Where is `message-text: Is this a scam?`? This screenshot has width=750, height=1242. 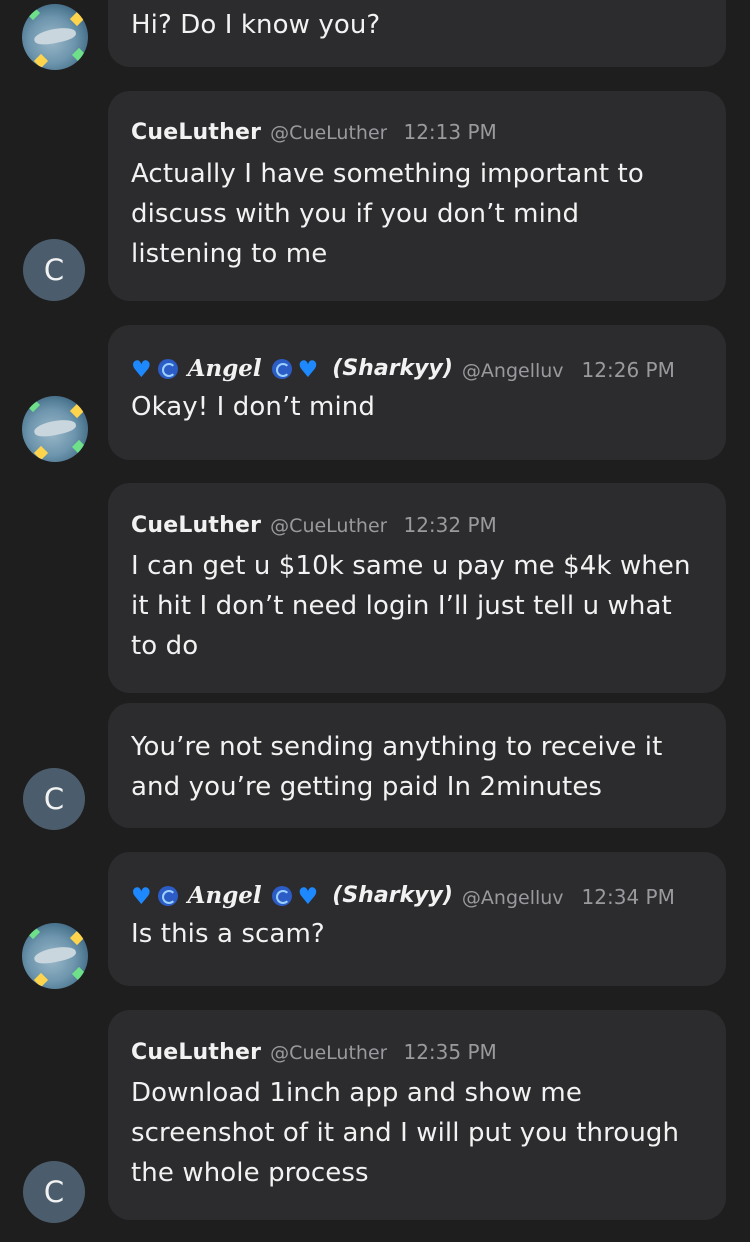 message-text: Is this a scam? is located at coordinates (228, 934).